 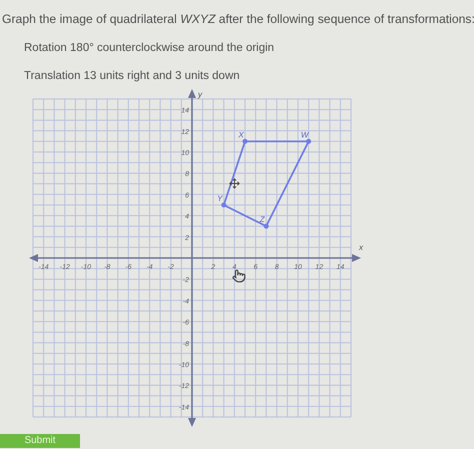 What do you see at coordinates (262, 219) in the screenshot?
I see `vertex-label: Z` at bounding box center [262, 219].